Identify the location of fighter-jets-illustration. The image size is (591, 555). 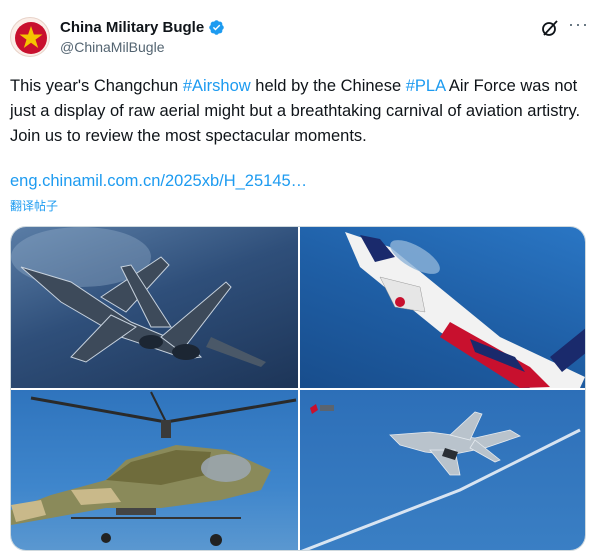
(138, 297).